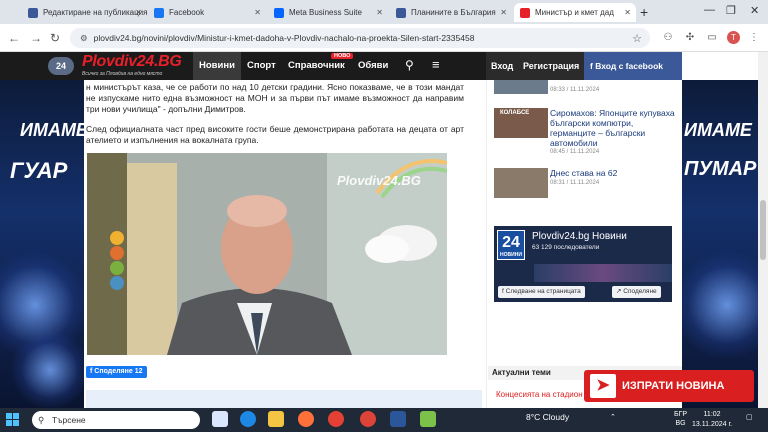 Image resolution: width=768 pixels, height=432 pixels. What do you see at coordinates (138, 371) in the screenshot?
I see `share-count: 12` at bounding box center [138, 371].